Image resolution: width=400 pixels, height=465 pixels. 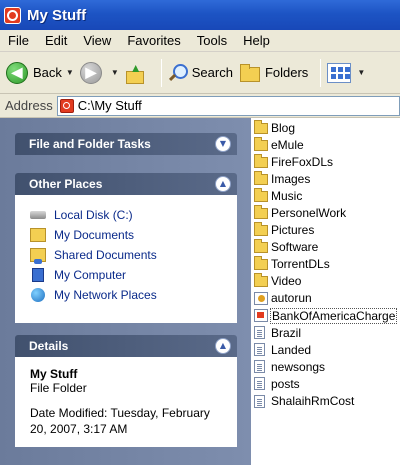 What do you see at coordinates (94, 235) in the screenshot?
I see `place-label: My Documents` at bounding box center [94, 235].